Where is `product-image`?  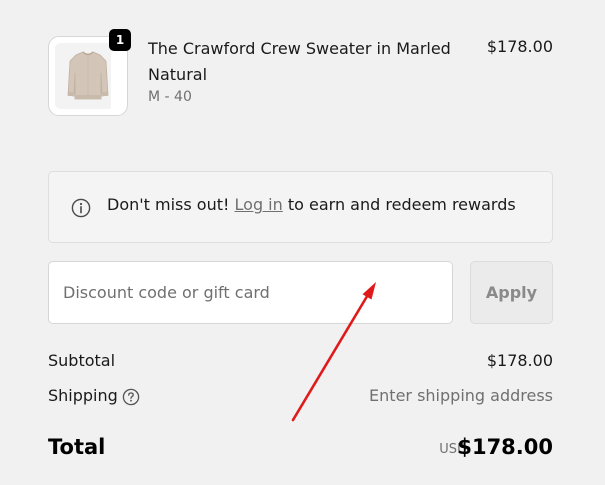
product-image is located at coordinates (88, 76).